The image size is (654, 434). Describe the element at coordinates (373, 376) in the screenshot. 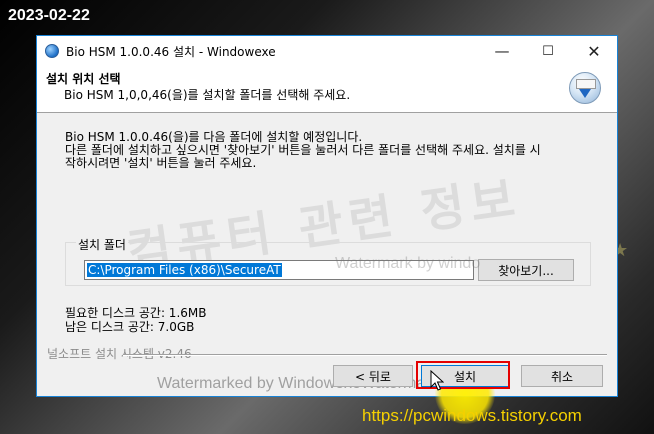

I see `back-button: < 뒤로` at that location.